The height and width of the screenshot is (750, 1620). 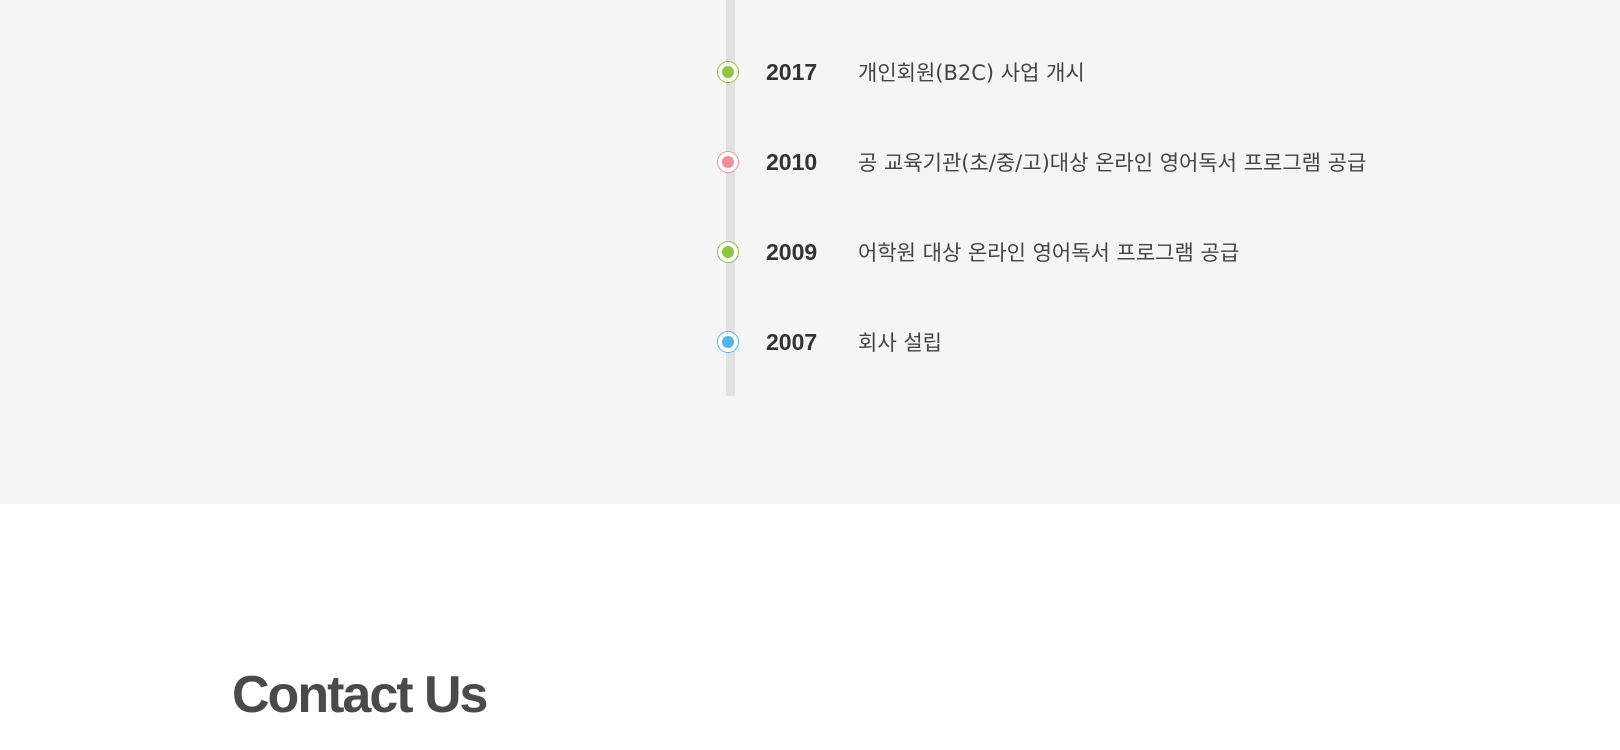 I want to click on timeline-item: 2010 공 교육기관(초/중/고)대상 온라인 영어독서 프로그램 공급, so click(x=1042, y=162).